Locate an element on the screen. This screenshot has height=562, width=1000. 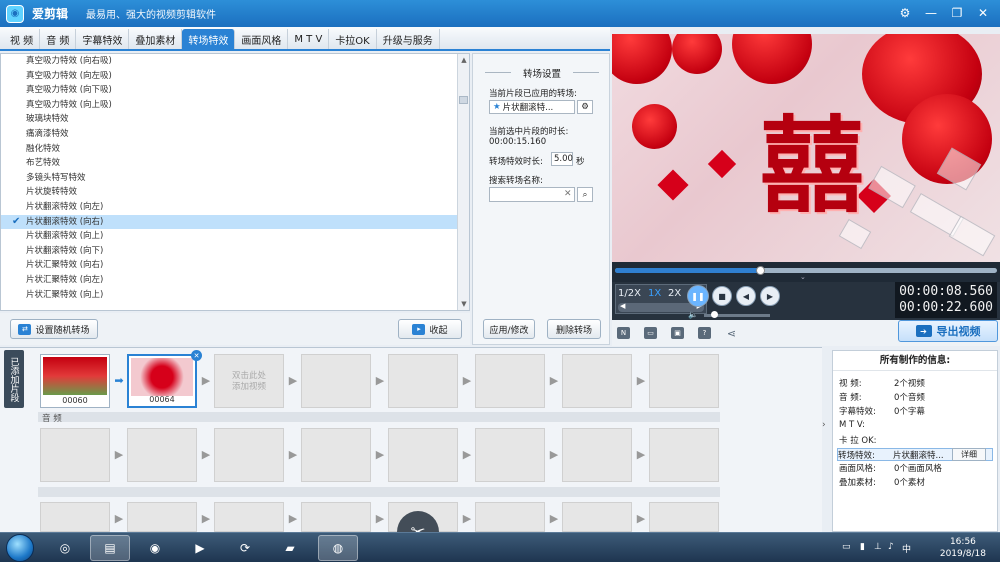
export-video-button: ➔ 导出视频 is located at coordinates (948, 331).